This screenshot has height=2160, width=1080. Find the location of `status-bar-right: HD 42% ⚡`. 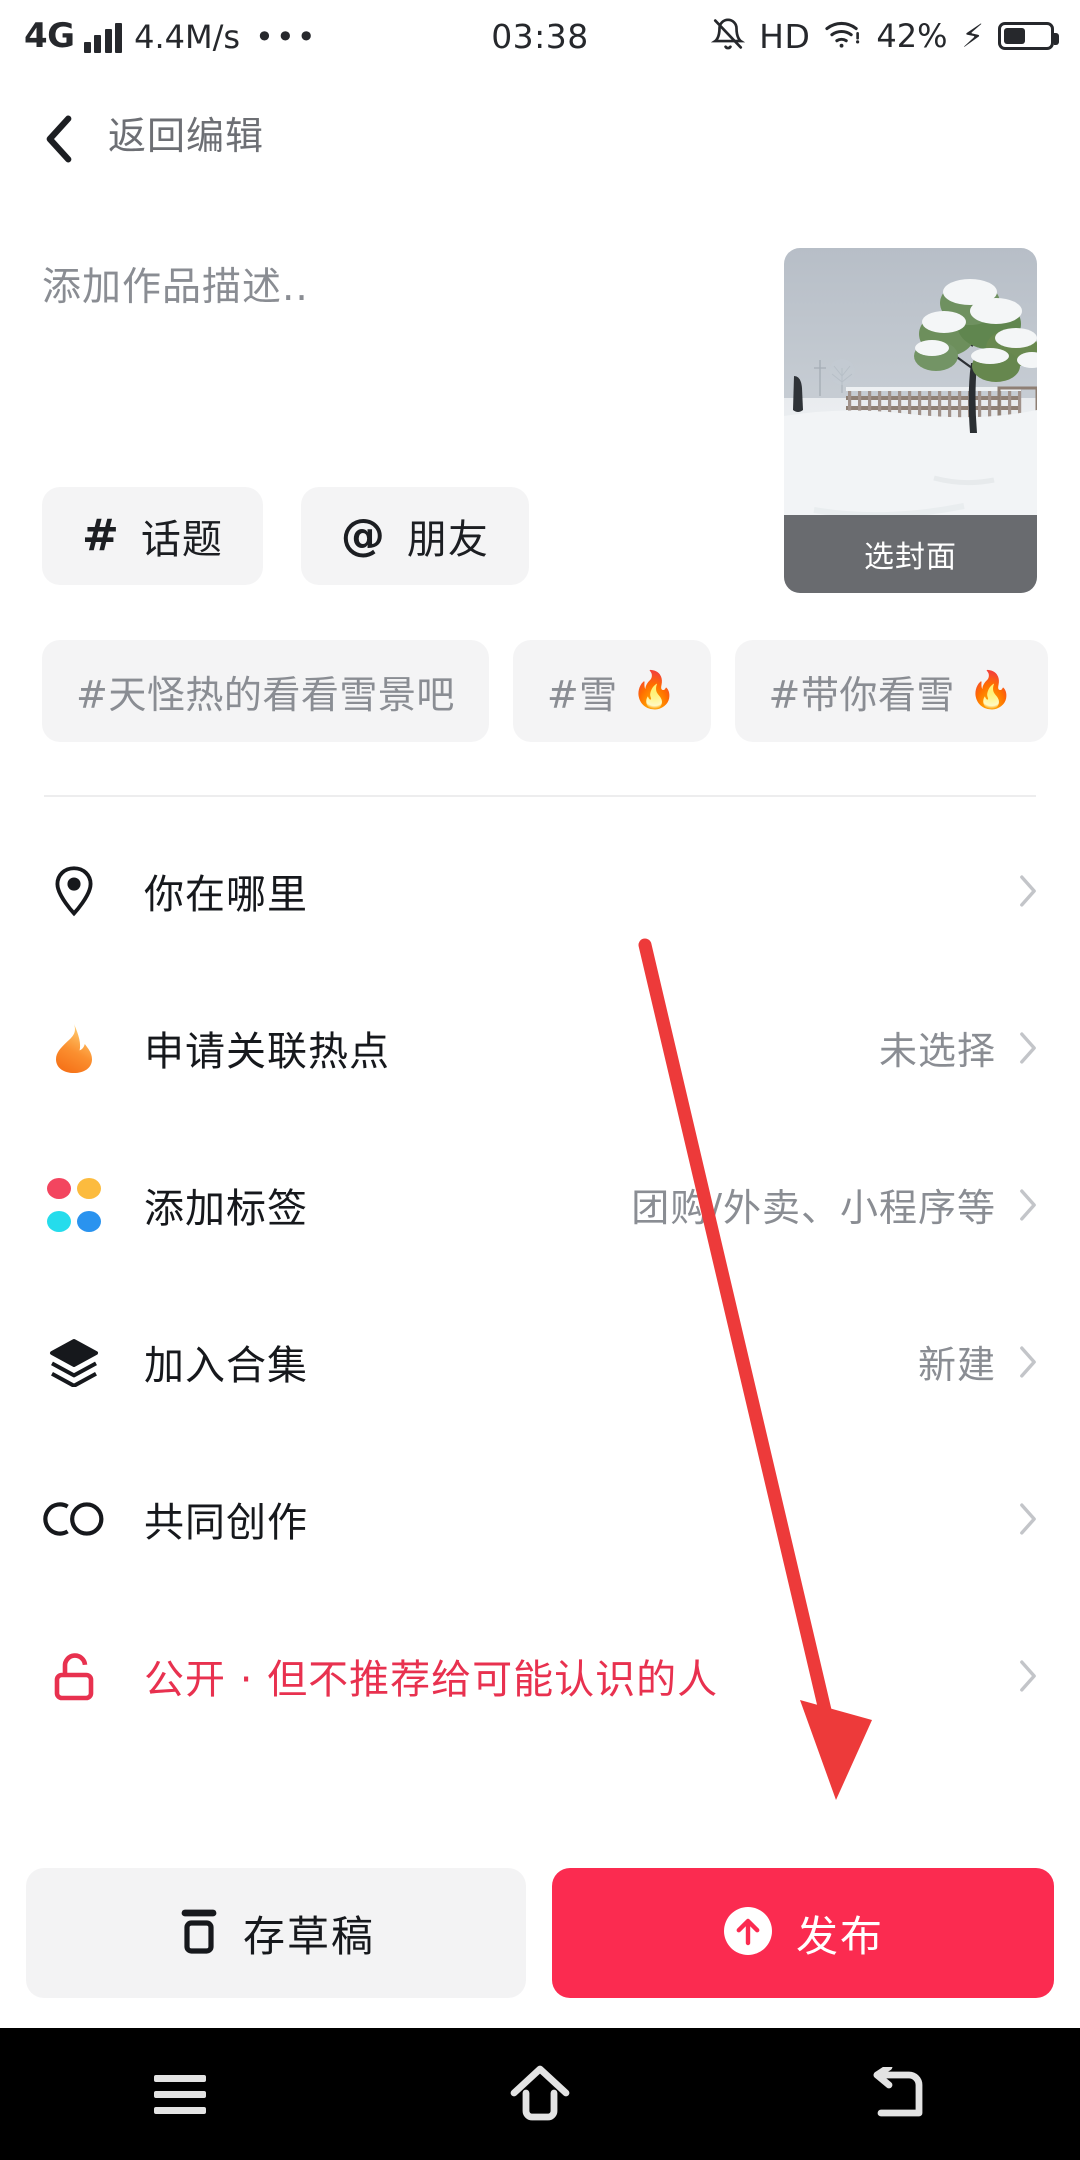

status-bar-right: HD 42% ⚡ is located at coordinates (884, 36).